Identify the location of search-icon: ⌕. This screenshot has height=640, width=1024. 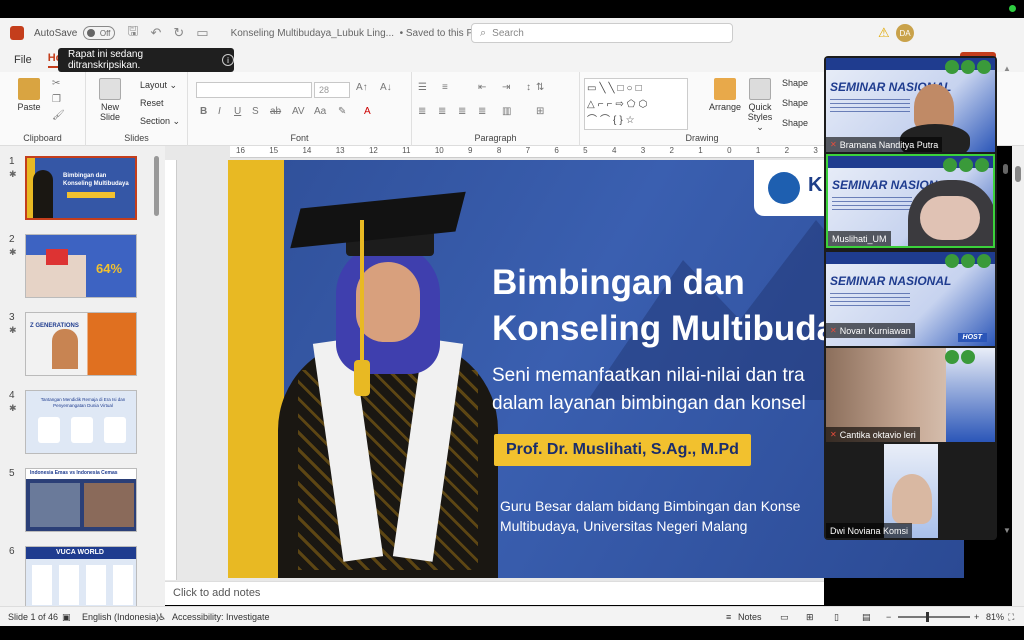
(483, 32).